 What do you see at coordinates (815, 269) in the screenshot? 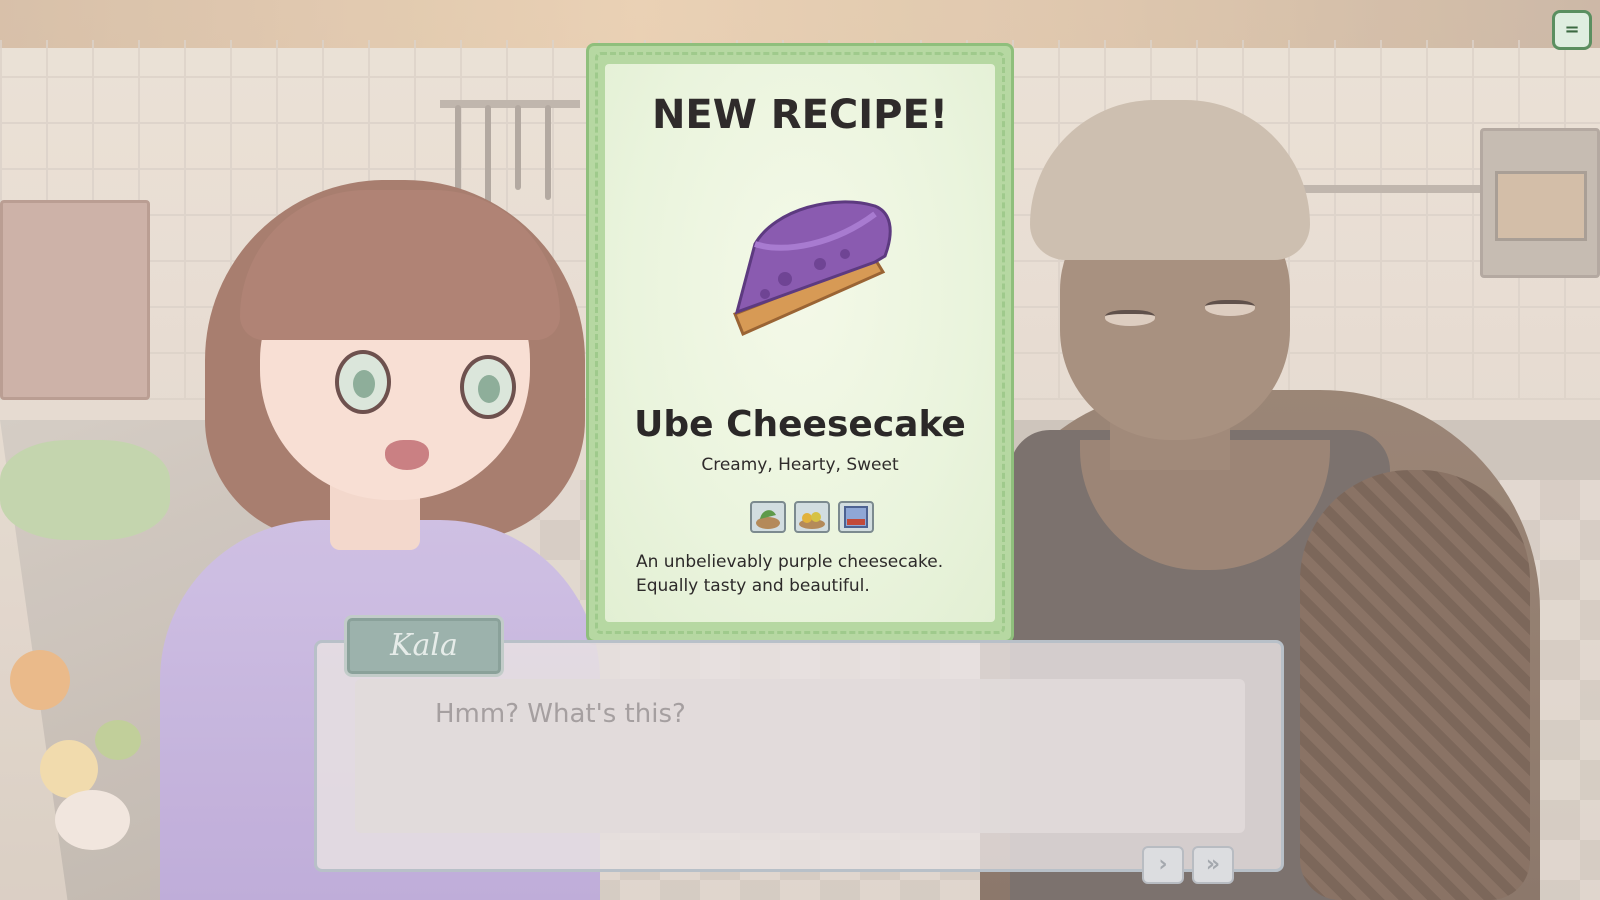
I see `cheesecake-icon` at bounding box center [815, 269].